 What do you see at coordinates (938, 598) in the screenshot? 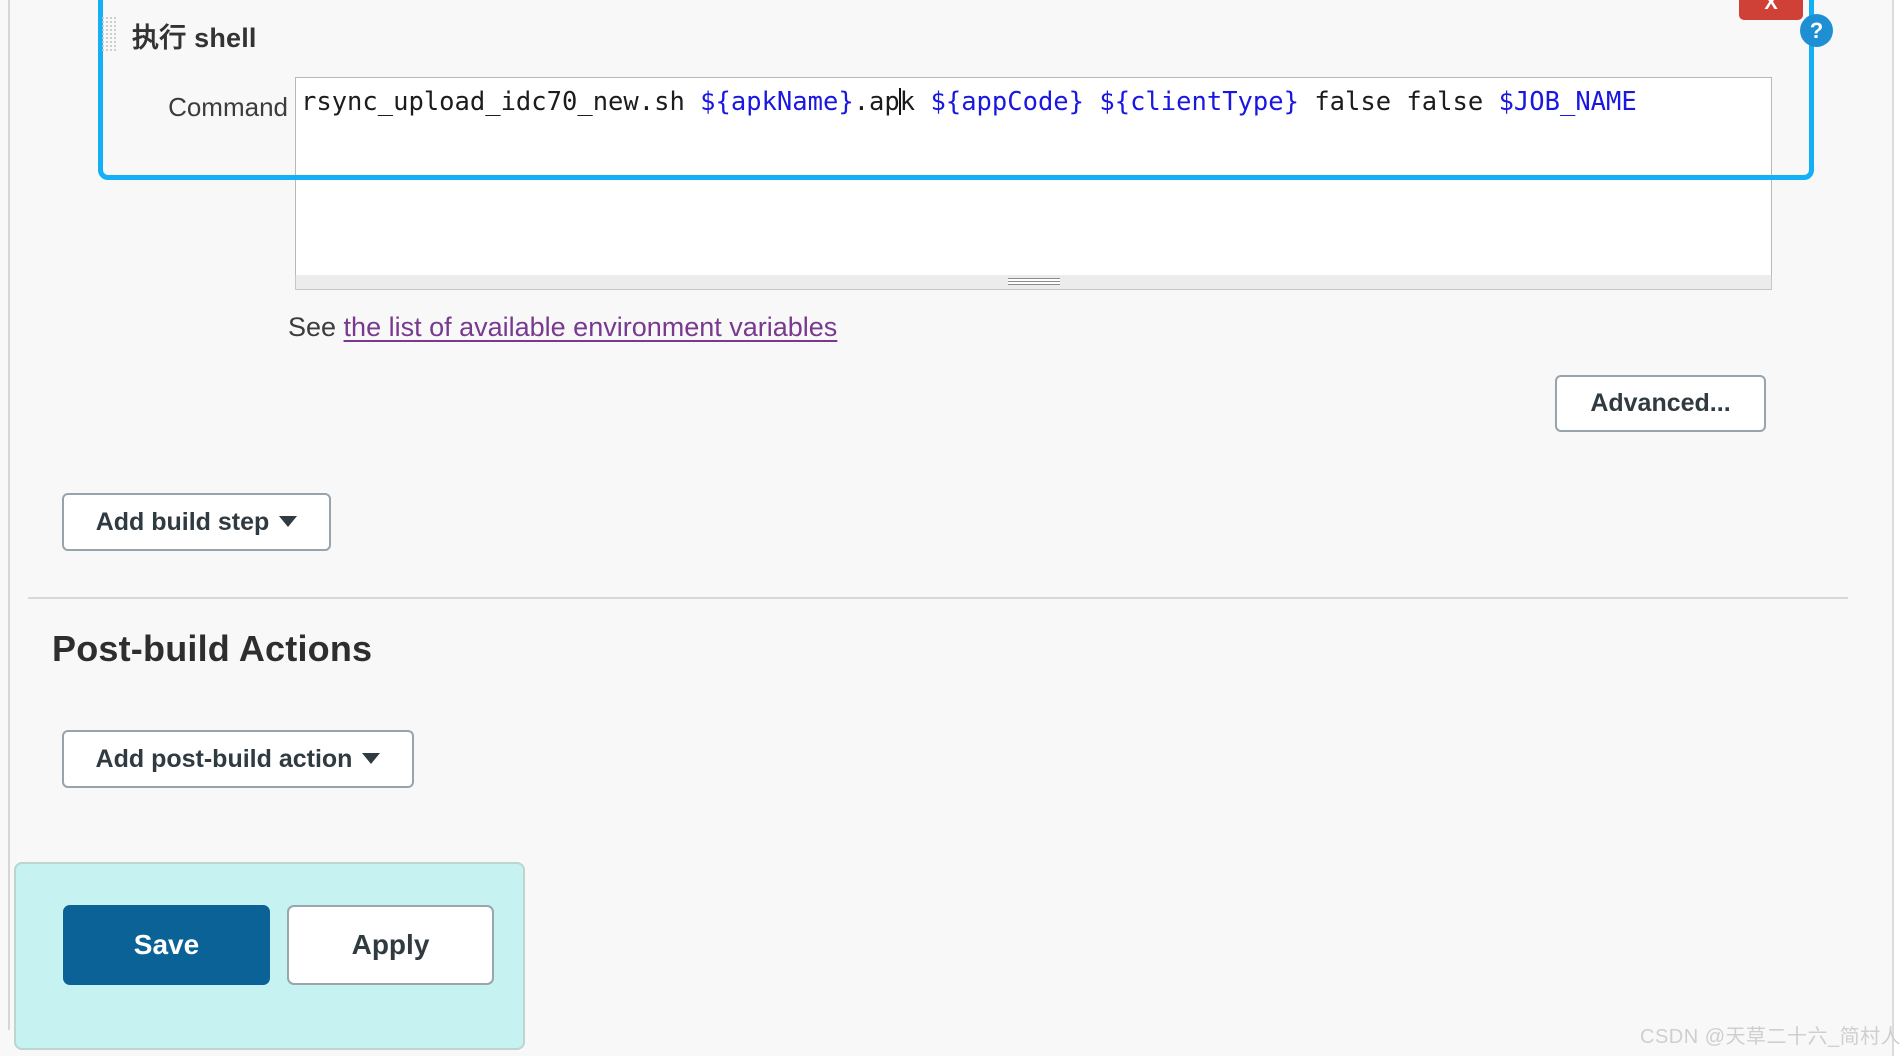
I see `section-divider` at bounding box center [938, 598].